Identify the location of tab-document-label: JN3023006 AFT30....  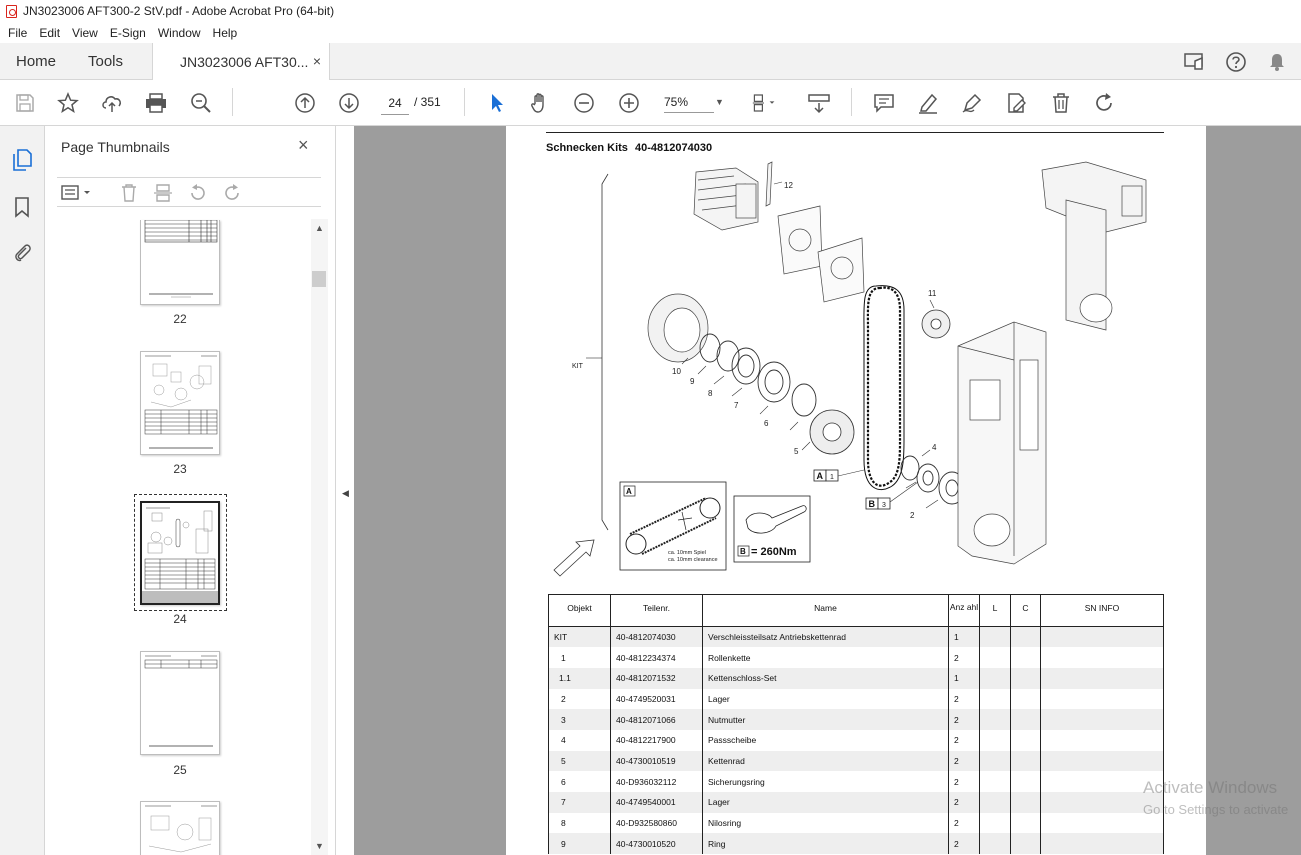
(244, 61).